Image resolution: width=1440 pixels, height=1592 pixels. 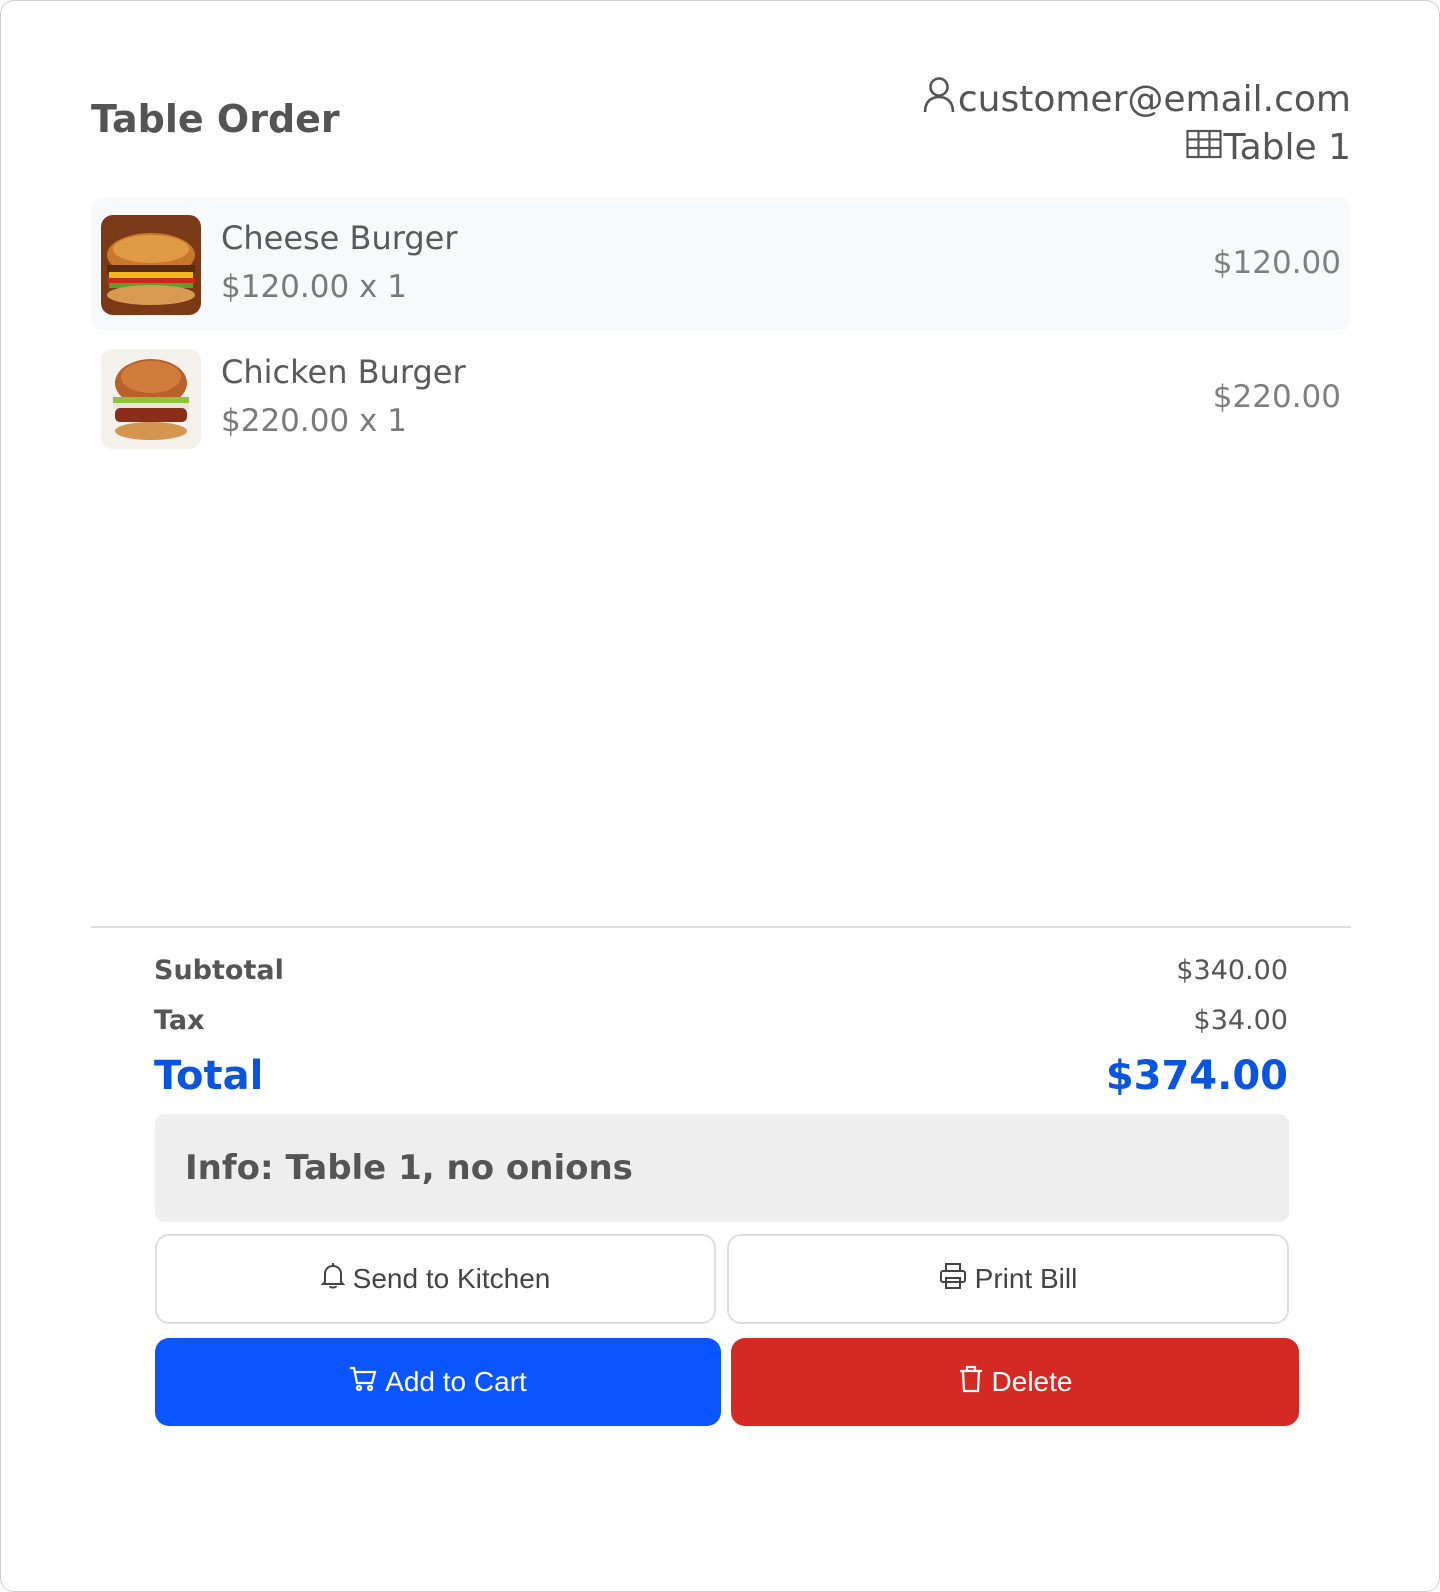 I want to click on bell-icon, so click(x=336, y=1279).